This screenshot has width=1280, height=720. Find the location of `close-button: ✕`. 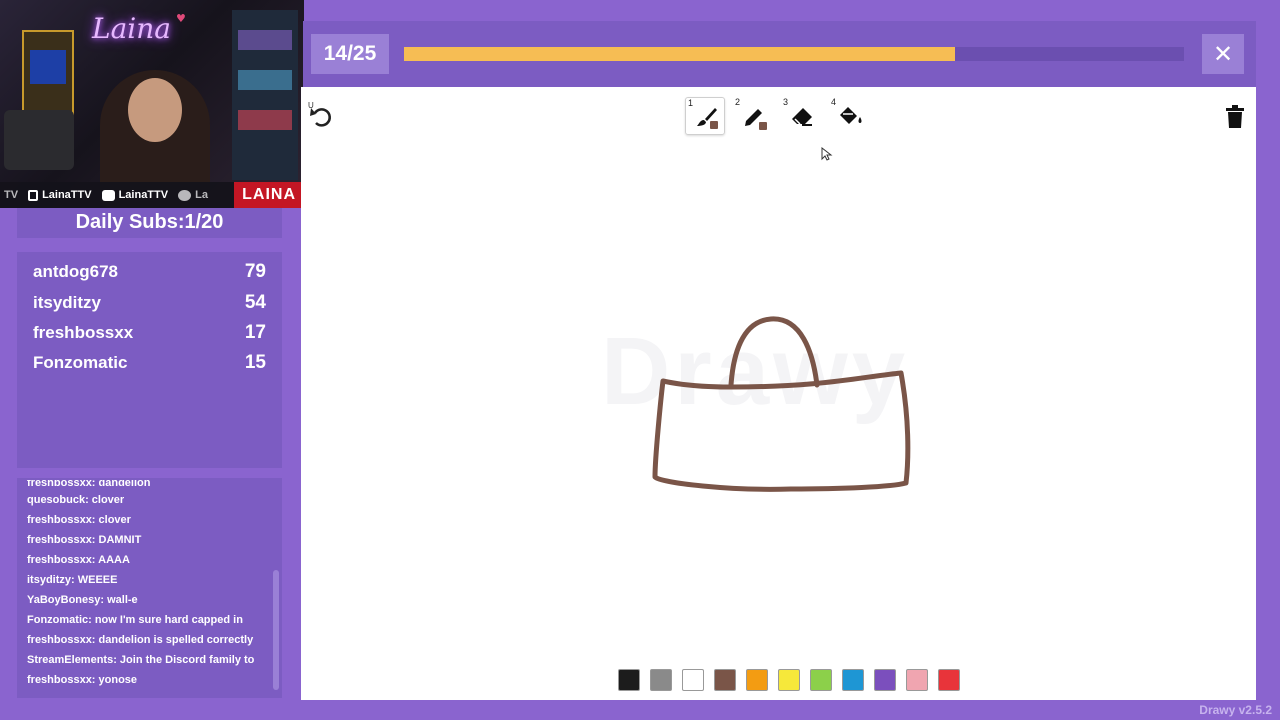

close-button: ✕ is located at coordinates (1223, 54).